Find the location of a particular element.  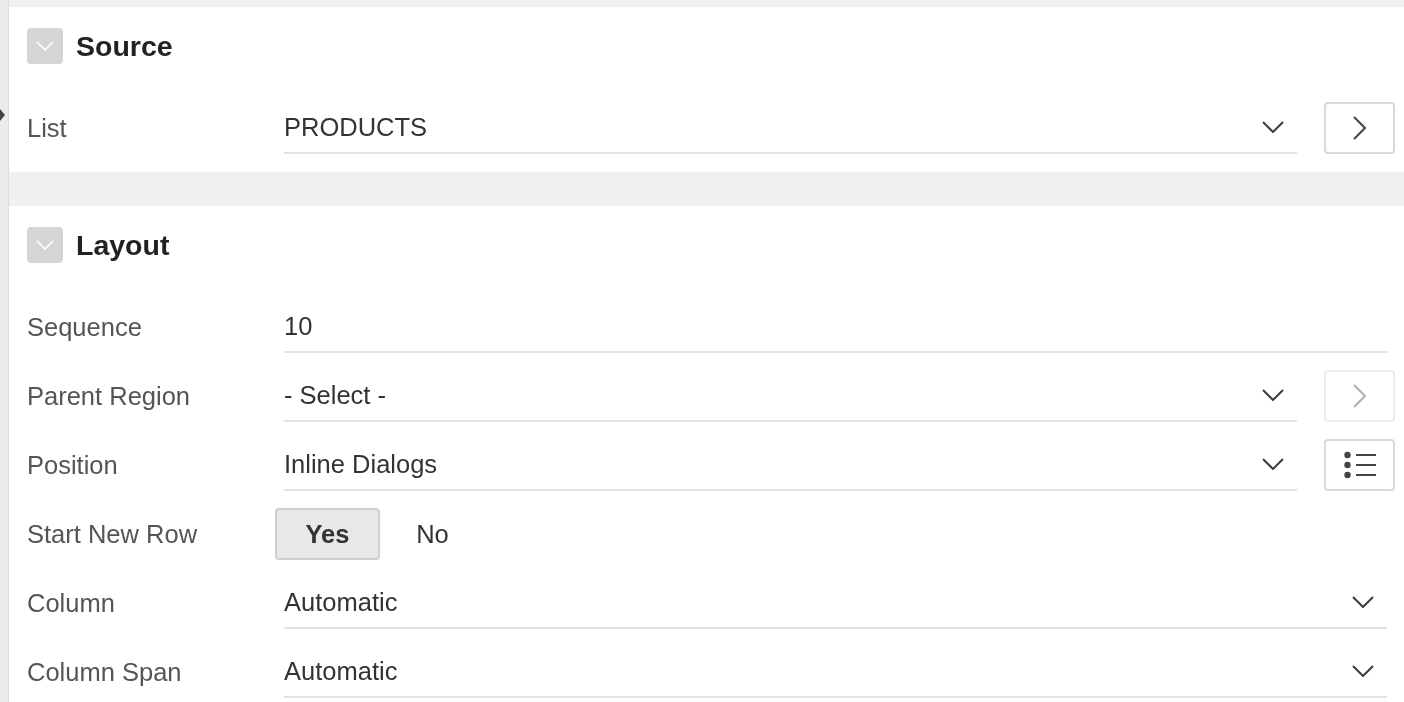

field-label: Start New Row is located at coordinates (113, 534).